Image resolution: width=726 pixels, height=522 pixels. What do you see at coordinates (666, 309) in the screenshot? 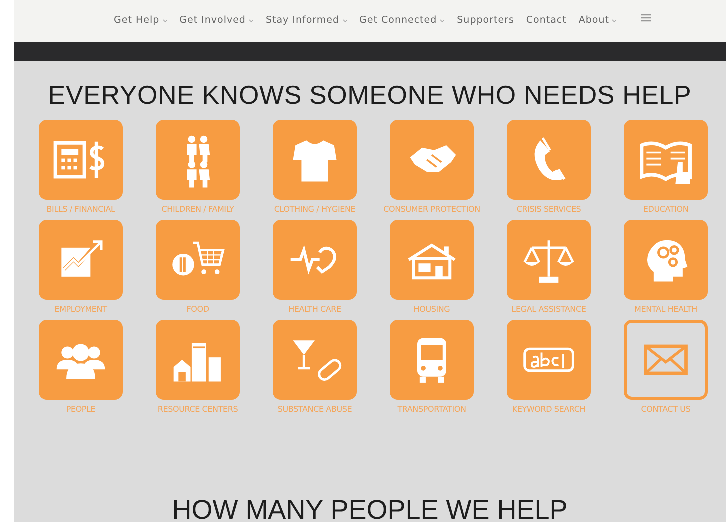
I see `category-link: MENTAL HEALTH` at bounding box center [666, 309].